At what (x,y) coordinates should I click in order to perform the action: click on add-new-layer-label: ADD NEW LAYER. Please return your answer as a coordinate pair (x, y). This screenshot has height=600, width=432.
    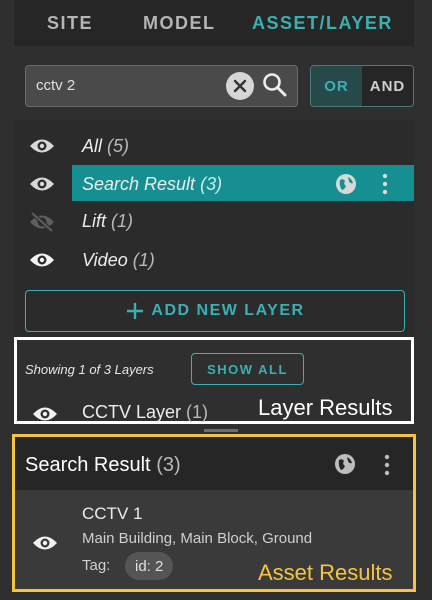
    Looking at the image, I should click on (228, 310).